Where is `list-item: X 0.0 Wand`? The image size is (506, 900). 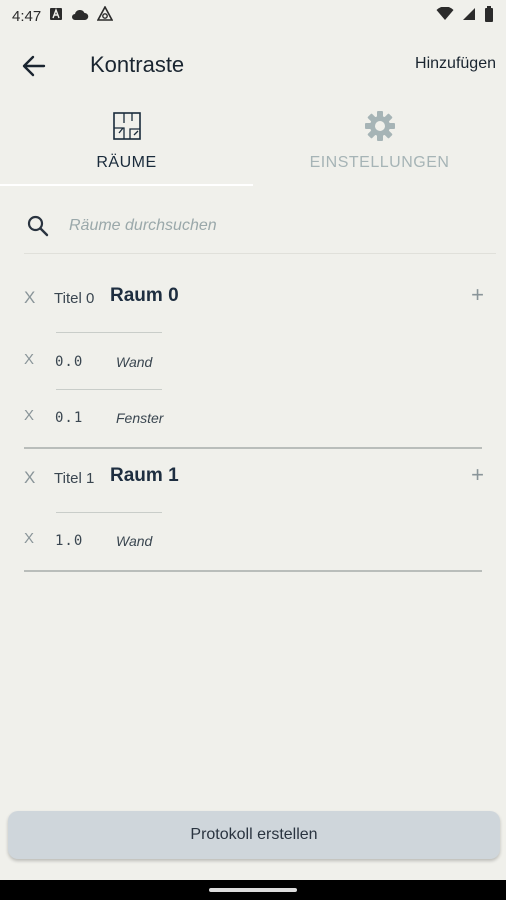 list-item: X 0.0 Wand is located at coordinates (174, 362).